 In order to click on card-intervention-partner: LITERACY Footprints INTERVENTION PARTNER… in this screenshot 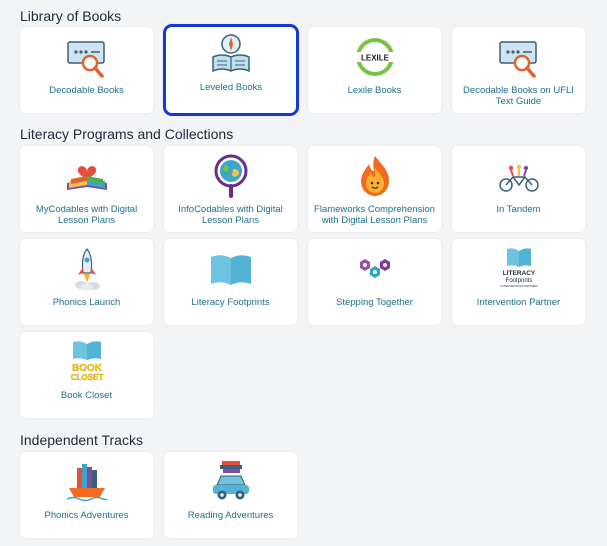, I will do `click(518, 282)`.